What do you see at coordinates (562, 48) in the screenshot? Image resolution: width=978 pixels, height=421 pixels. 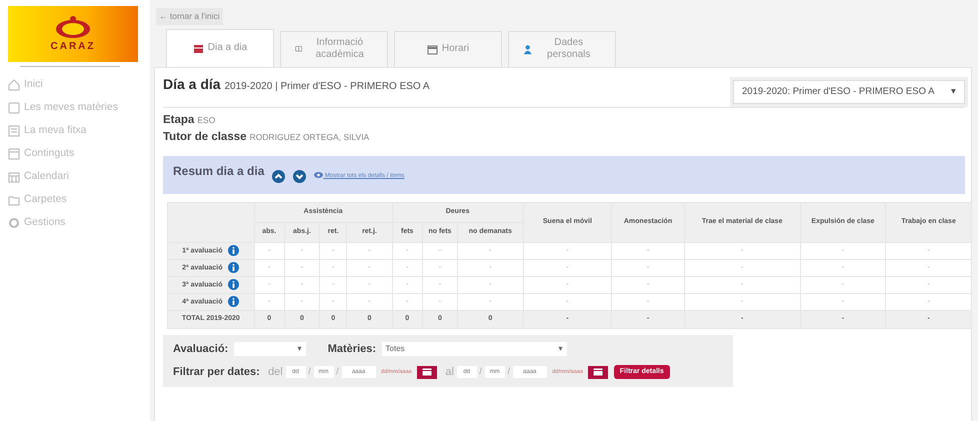 I see `tab: Dades personals` at bounding box center [562, 48].